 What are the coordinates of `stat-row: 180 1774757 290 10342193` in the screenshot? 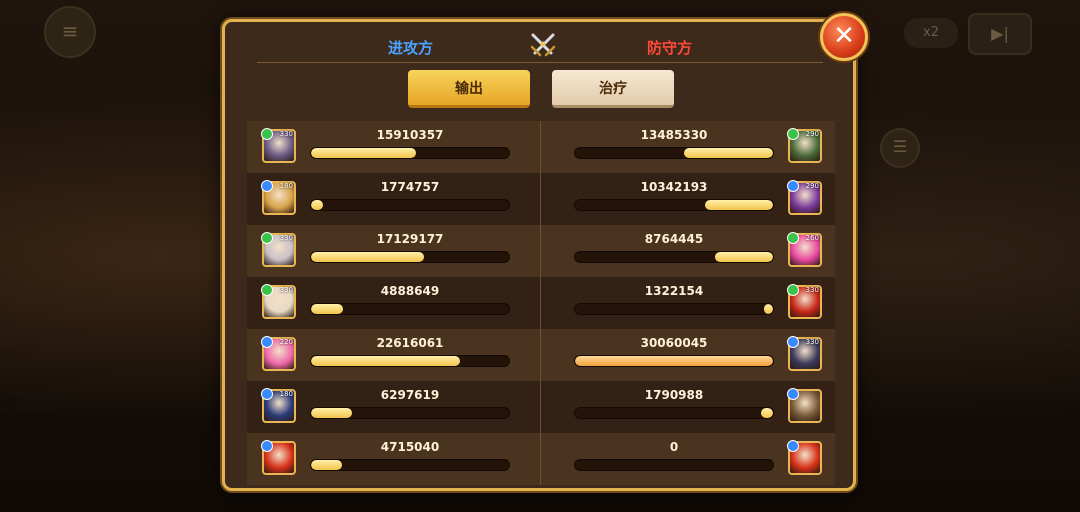 It's located at (541, 199).